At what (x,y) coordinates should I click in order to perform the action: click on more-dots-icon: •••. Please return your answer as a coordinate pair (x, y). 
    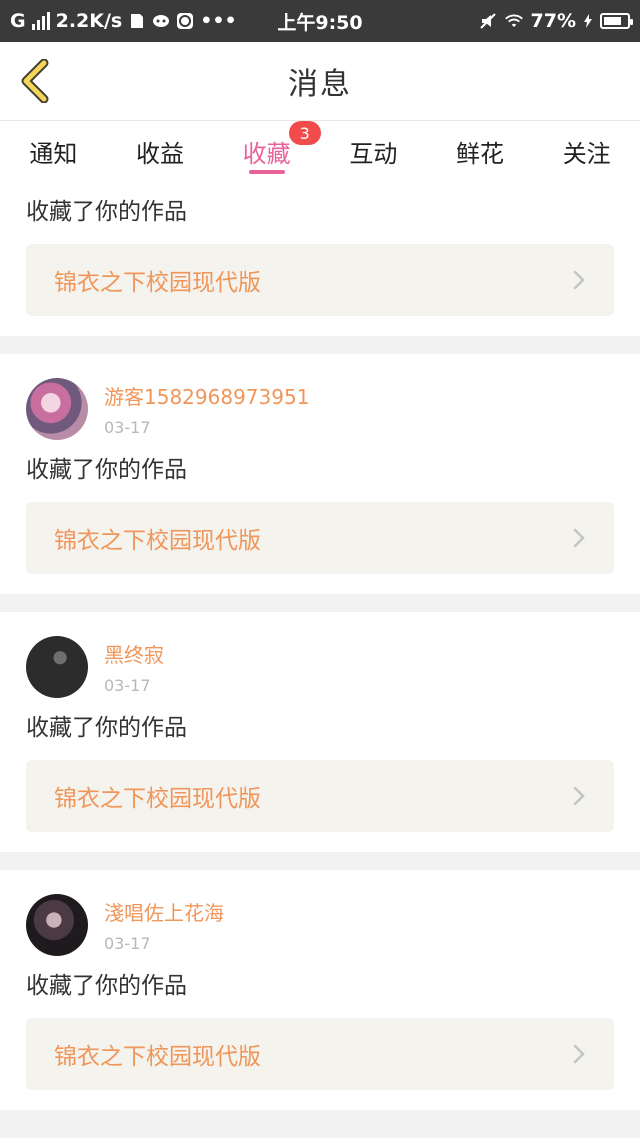
    Looking at the image, I should click on (218, 21).